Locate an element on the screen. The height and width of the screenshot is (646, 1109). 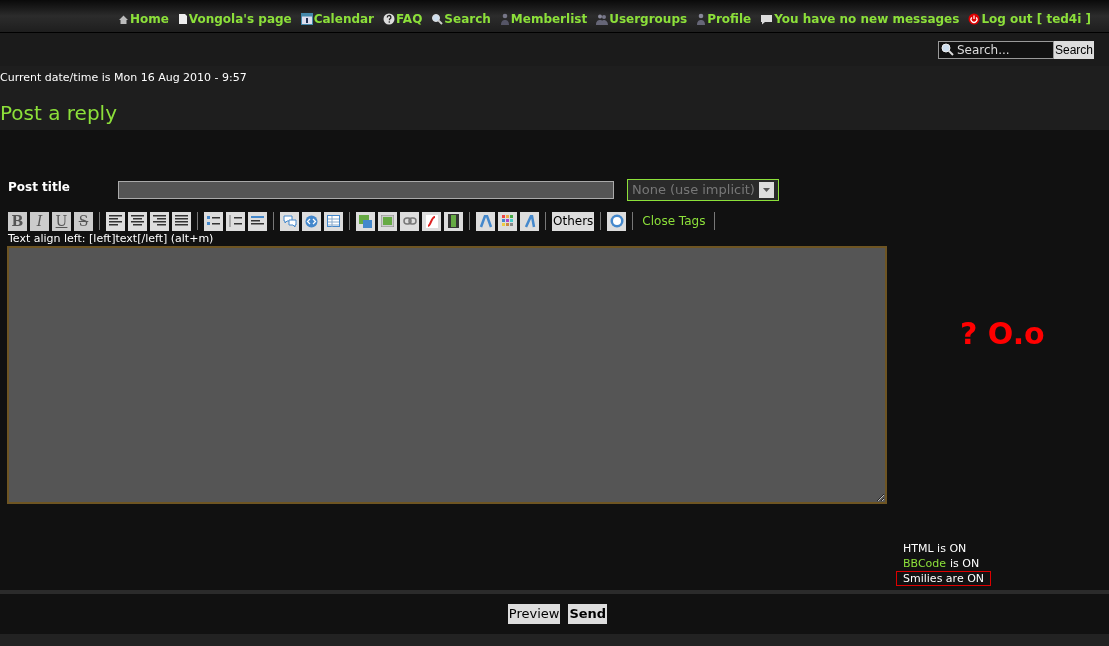
align-right-icon is located at coordinates (159, 221).